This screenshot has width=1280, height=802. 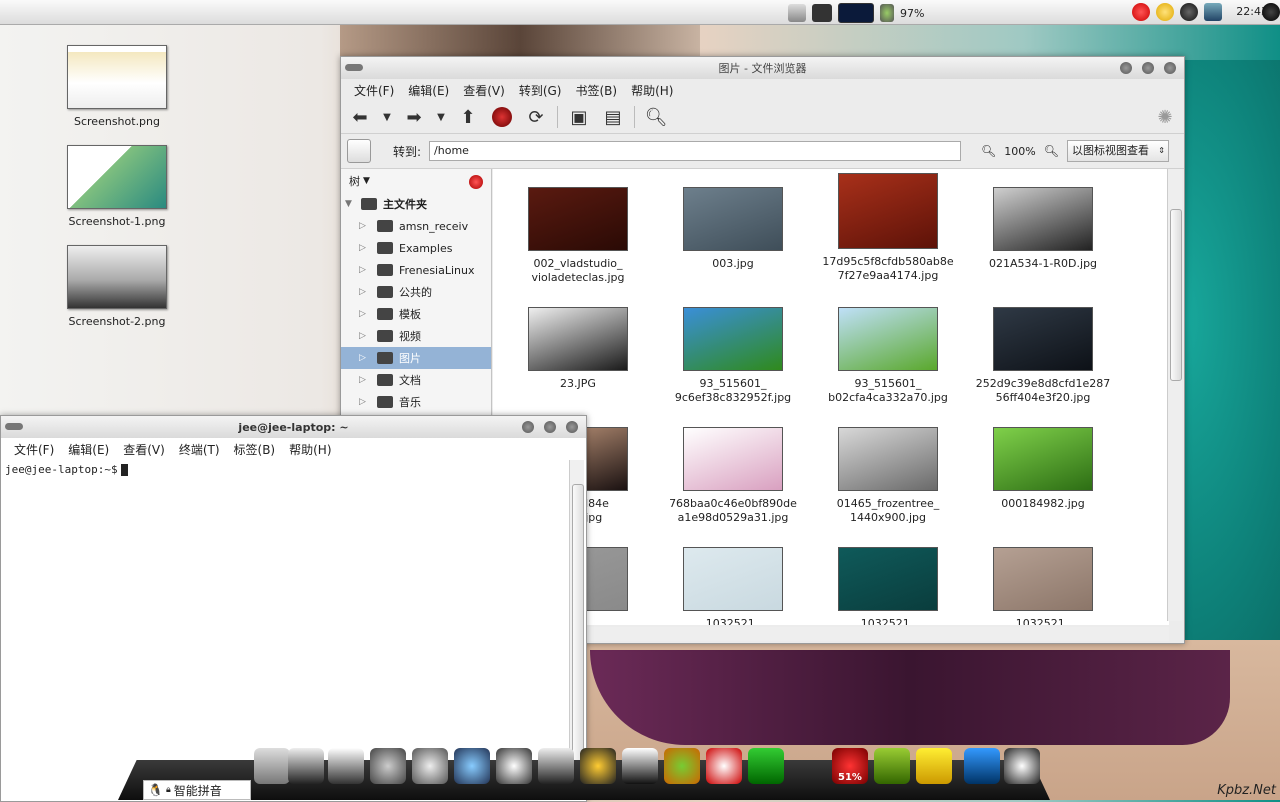 I want to click on file-icon-item: 17d95c5f8cfdb580ab8e 7f27e9aa4174.jpg, so click(x=888, y=228).